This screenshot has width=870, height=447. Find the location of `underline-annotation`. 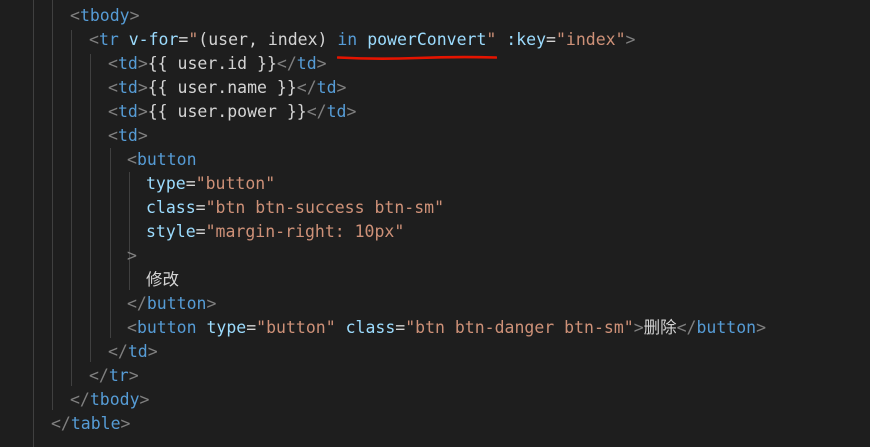

underline-annotation is located at coordinates (417, 57).